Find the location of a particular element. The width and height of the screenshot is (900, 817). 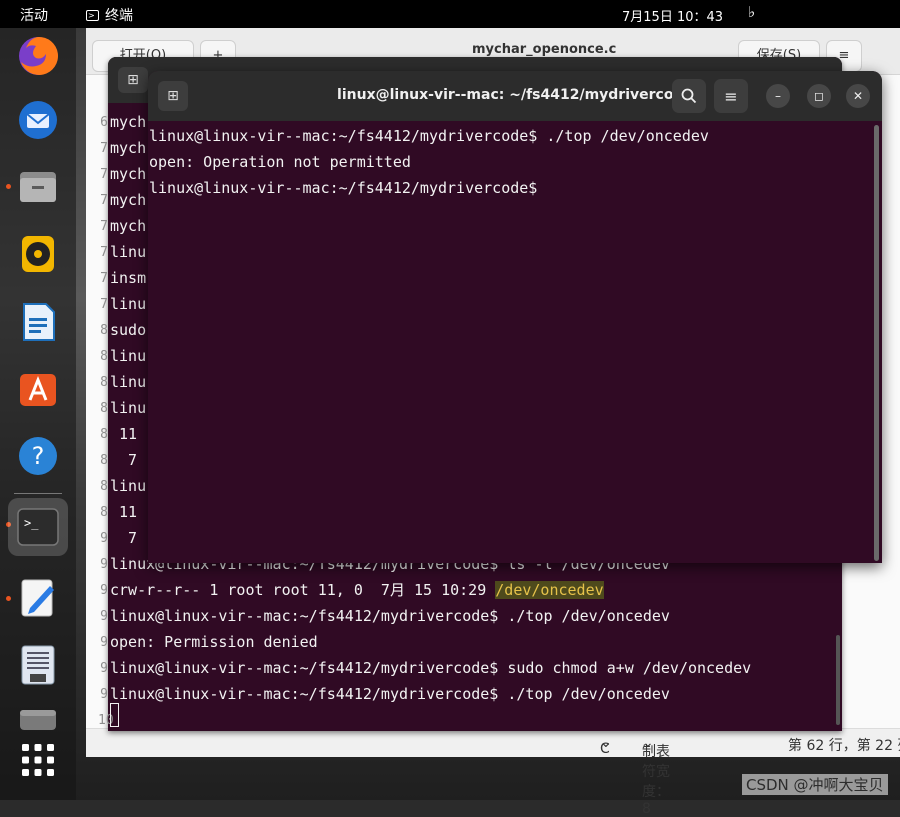

help-icon: ? is located at coordinates (38, 456).